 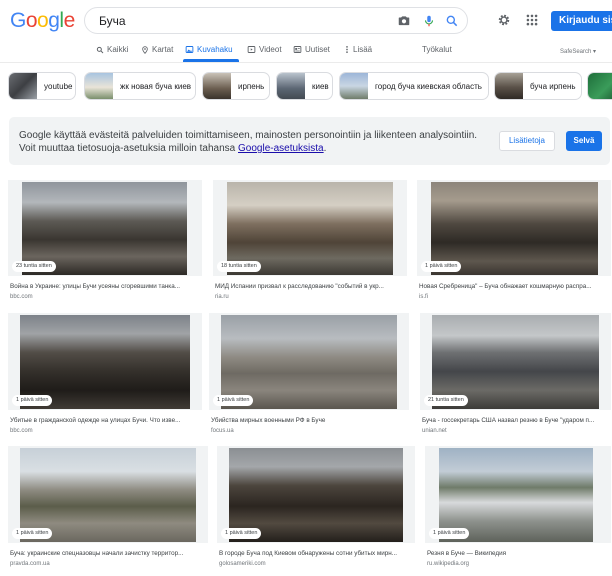 I want to click on map-pin-icon, so click(x=145, y=49).